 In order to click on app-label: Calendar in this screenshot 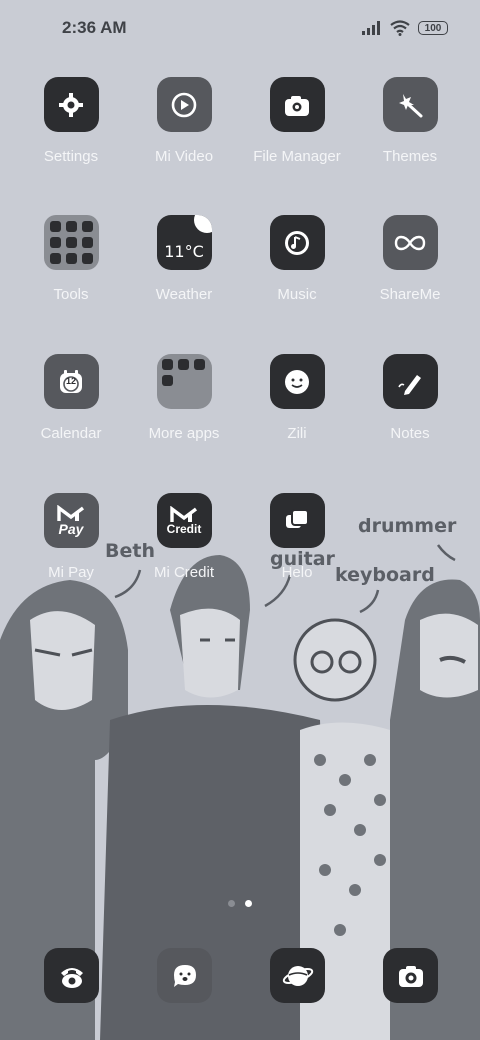, I will do `click(71, 433)`.